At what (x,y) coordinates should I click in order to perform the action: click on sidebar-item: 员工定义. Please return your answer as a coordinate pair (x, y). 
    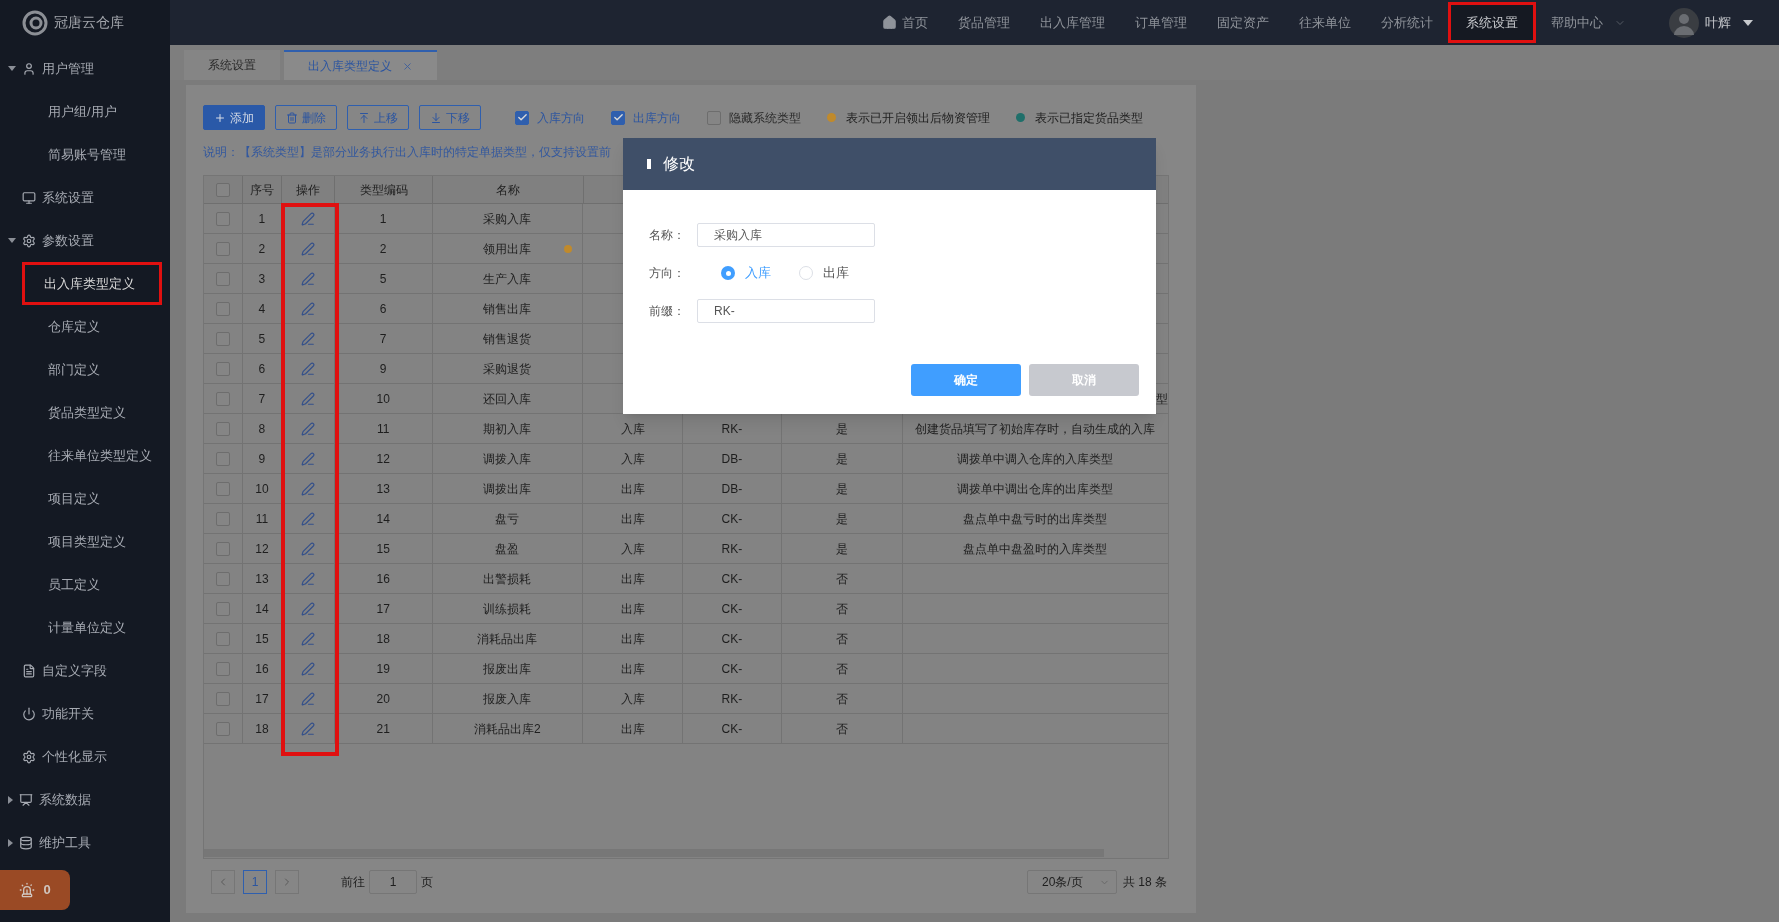
    Looking at the image, I should click on (85, 584).